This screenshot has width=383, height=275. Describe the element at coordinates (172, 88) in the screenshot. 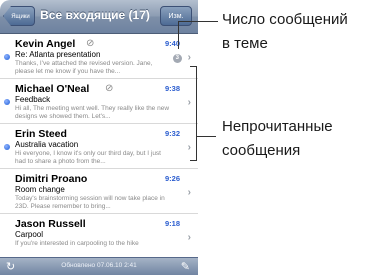

I see `message-time: 9:38` at that location.